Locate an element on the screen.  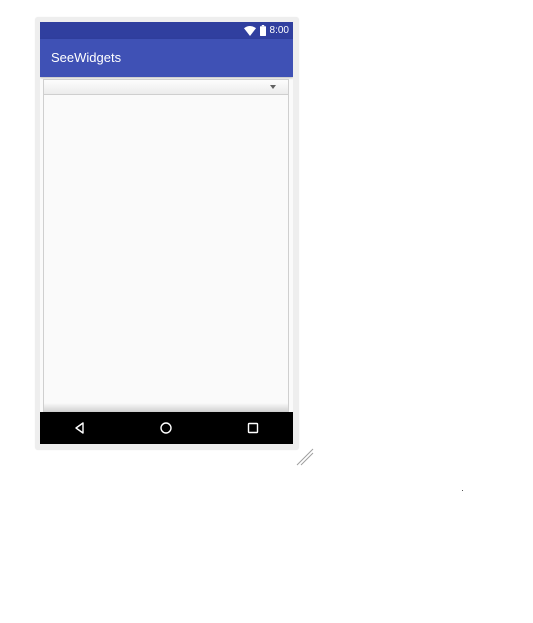
recents-square-icon is located at coordinates (253, 428).